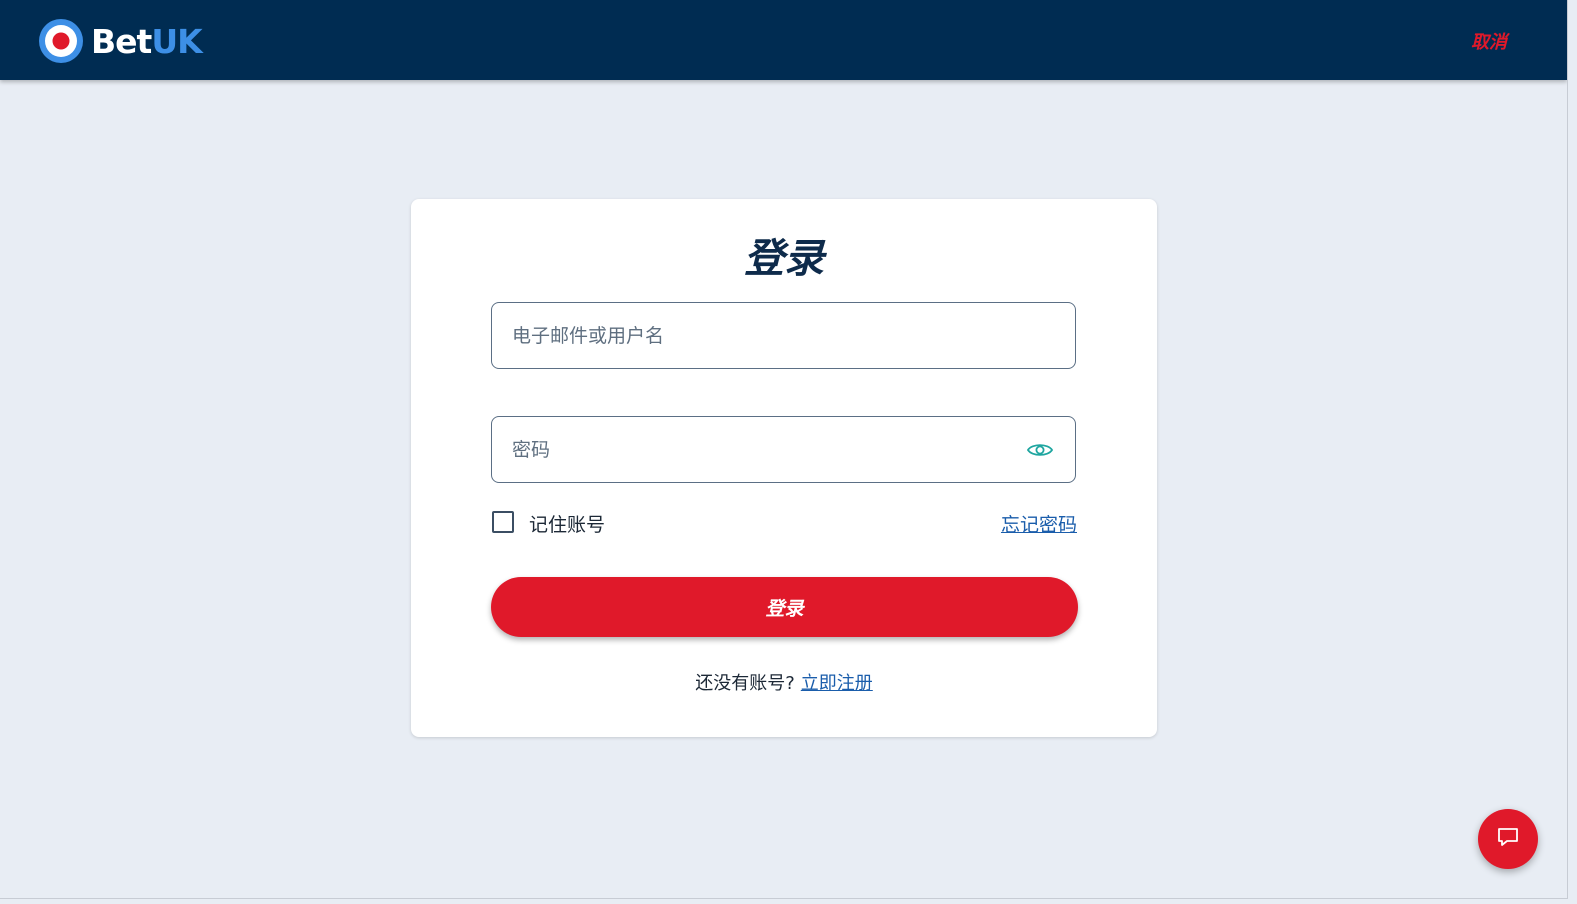 The image size is (1577, 904). Describe the element at coordinates (1039, 523) in the screenshot. I see `forgot-password-link: 忘记密码` at that location.